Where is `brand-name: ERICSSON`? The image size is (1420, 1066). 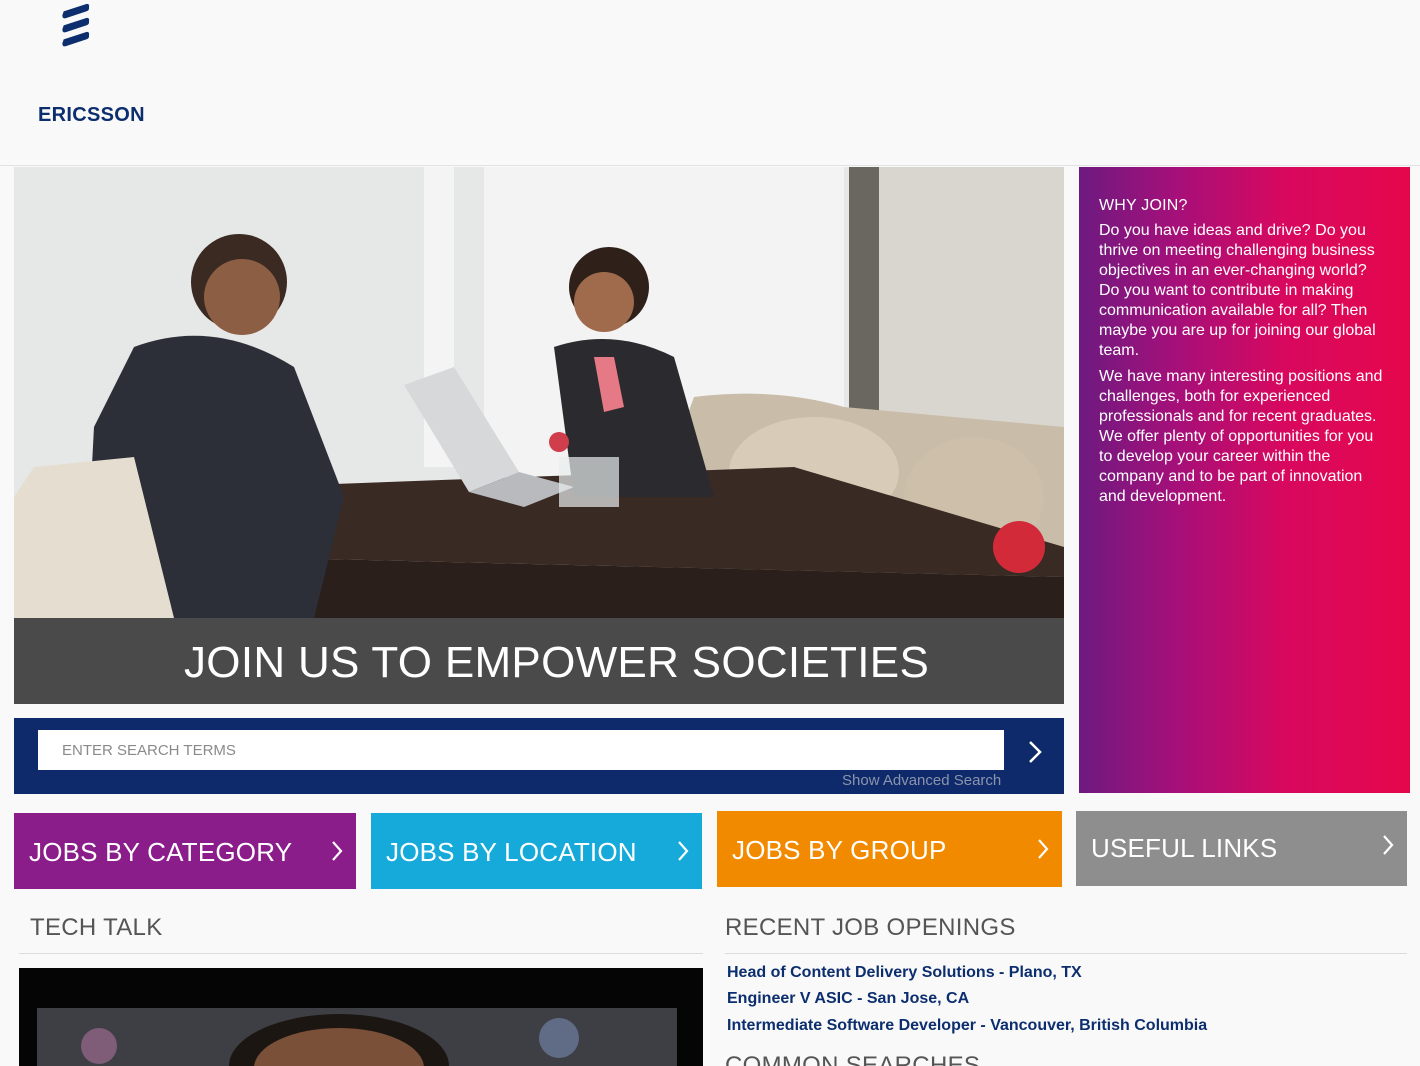
brand-name: ERICSSON is located at coordinates (91, 115).